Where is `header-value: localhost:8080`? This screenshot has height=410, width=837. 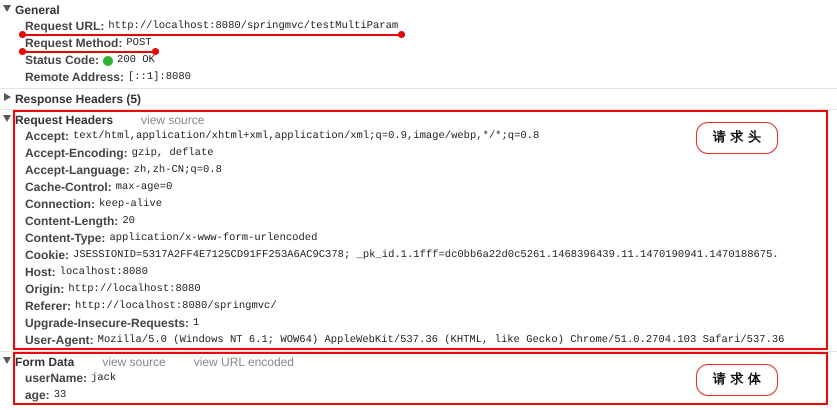
header-value: localhost:8080 is located at coordinates (104, 272).